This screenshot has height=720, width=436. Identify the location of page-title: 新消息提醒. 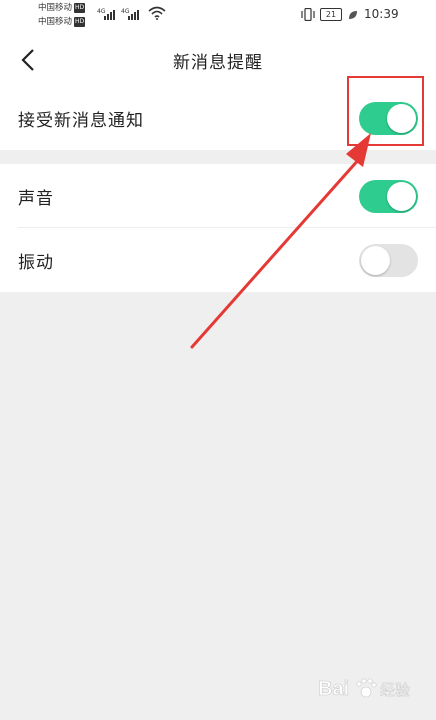
(218, 63).